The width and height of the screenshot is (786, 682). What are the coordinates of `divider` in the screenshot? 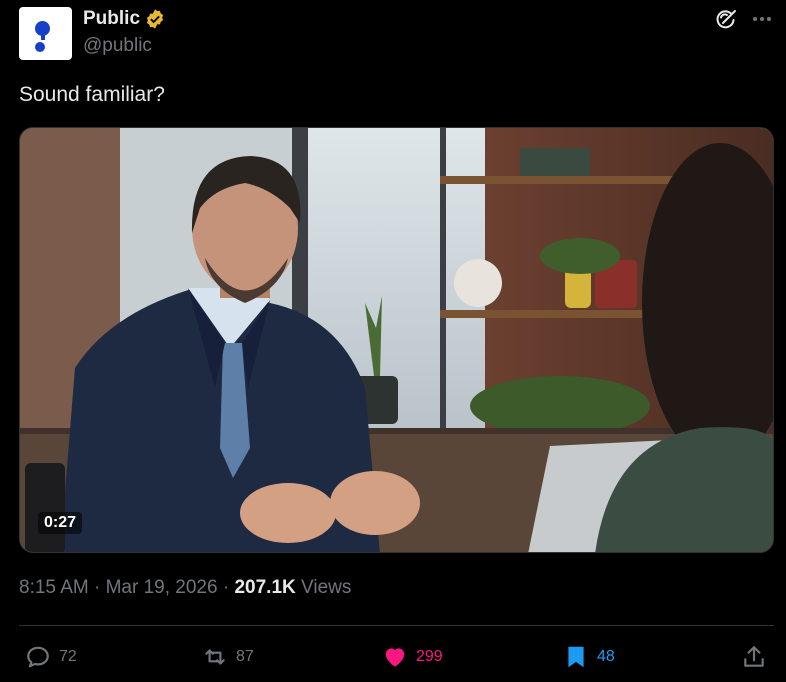 It's located at (396, 625).